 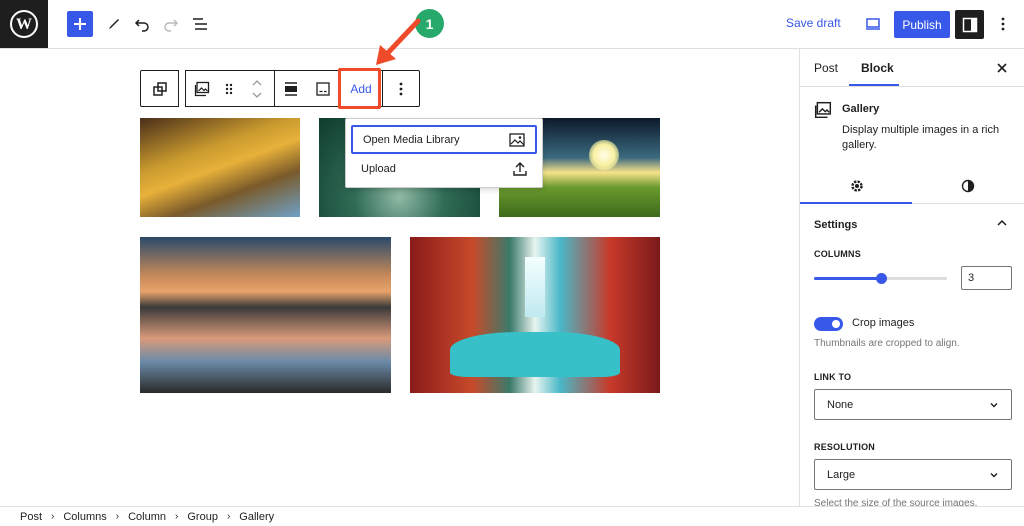 What do you see at coordinates (826, 68) in the screenshot?
I see `tab-post: Post` at bounding box center [826, 68].